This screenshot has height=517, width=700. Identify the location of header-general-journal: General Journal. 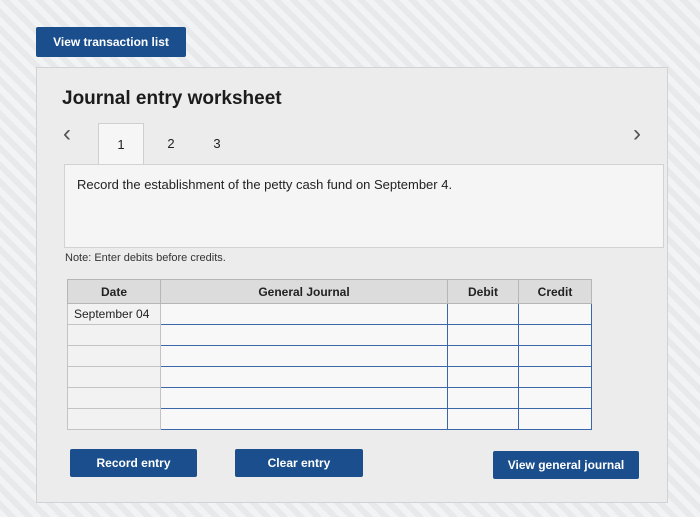
(304, 291).